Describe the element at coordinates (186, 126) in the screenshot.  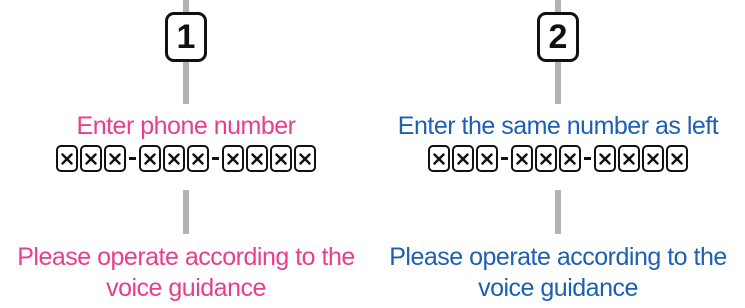
I see `step-1-title: Enter phone number` at that location.